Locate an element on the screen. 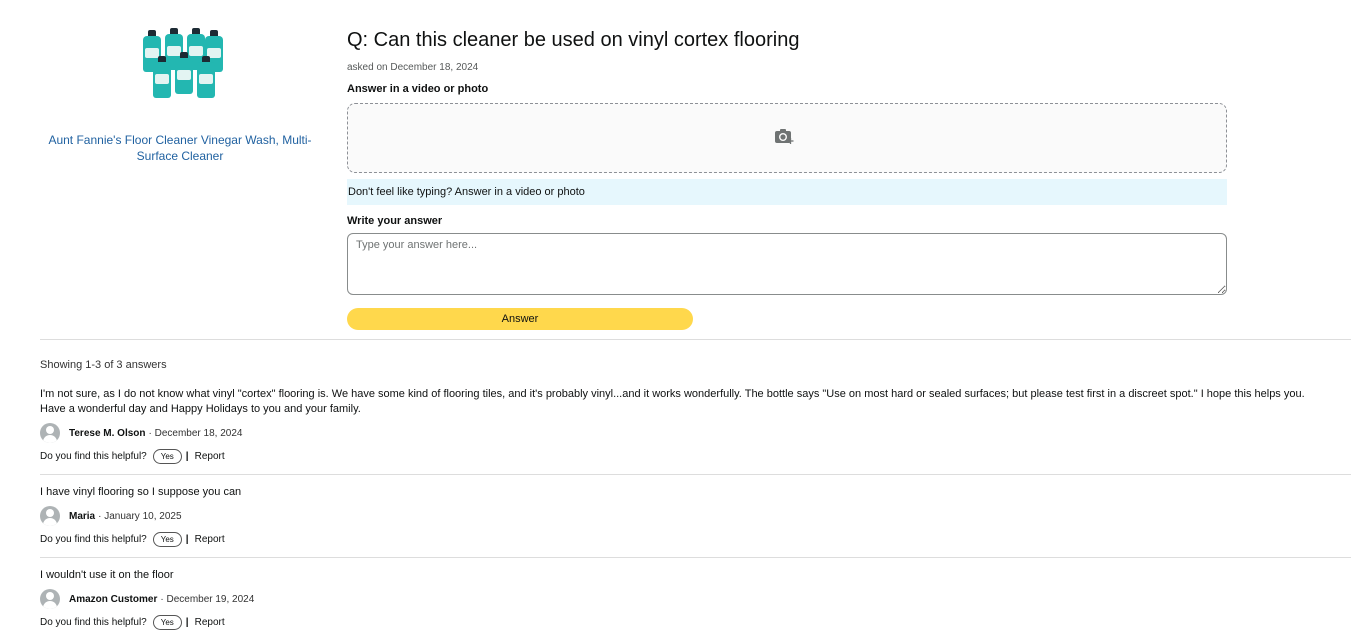  asked-date: asked on December 18, 2024 is located at coordinates (413, 67).